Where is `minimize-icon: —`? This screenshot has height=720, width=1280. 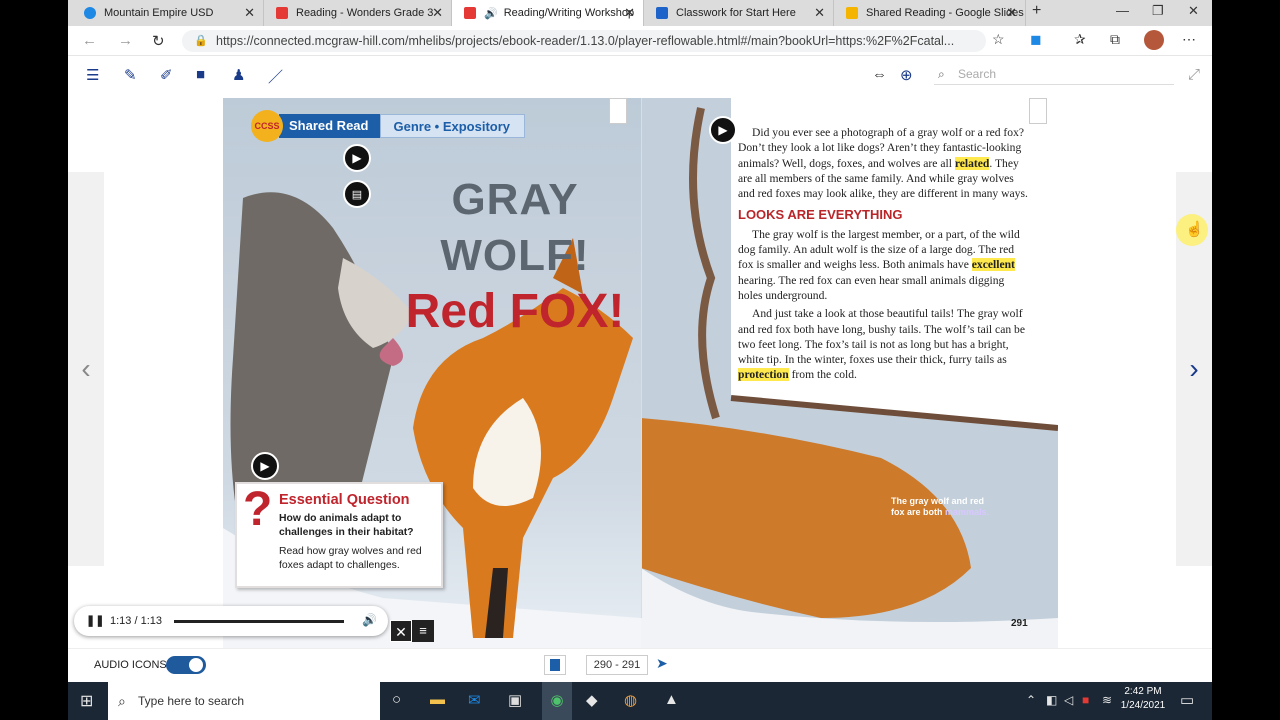 minimize-icon: — is located at coordinates (1122, 10).